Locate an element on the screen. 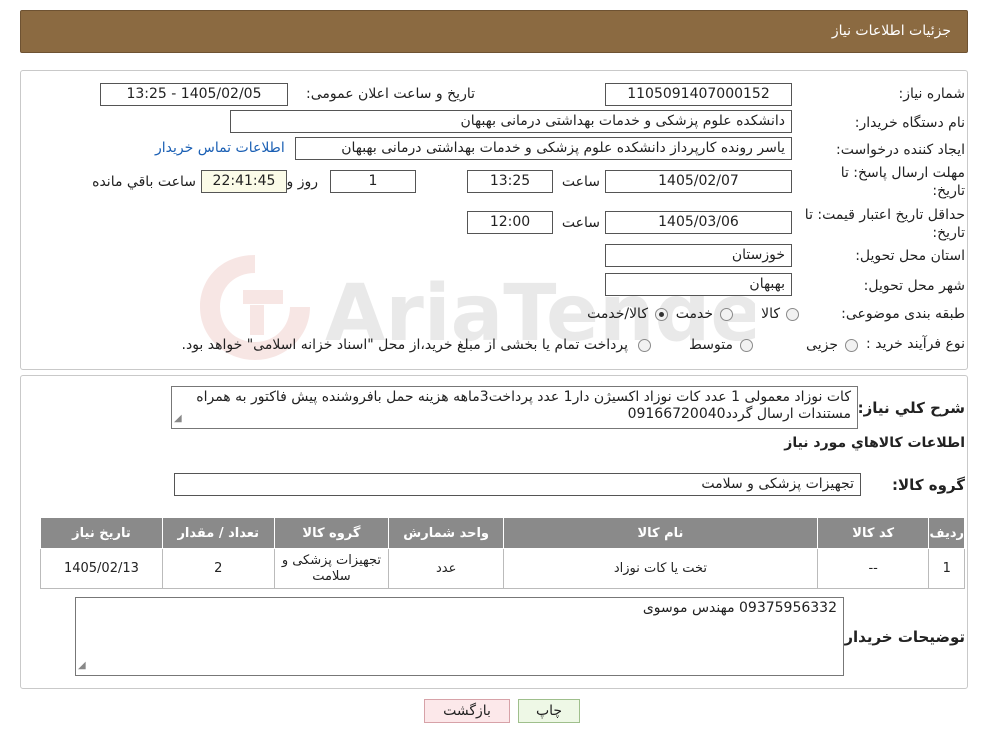 This screenshot has width=985, height=744. goods-section-title: اطلاعات کالاهاي مورد نياز is located at coordinates (874, 443).